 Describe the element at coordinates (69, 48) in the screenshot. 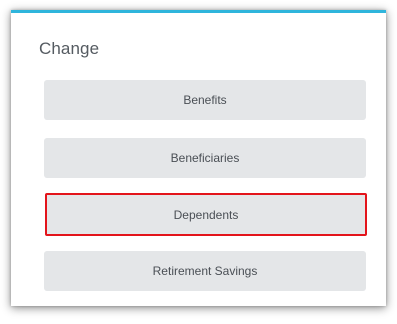

I see `panel-title: Change` at that location.